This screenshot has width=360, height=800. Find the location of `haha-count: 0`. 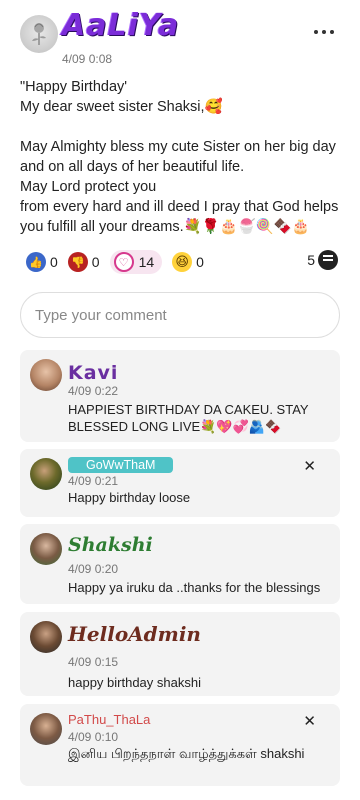

haha-count: 0 is located at coordinates (200, 262).